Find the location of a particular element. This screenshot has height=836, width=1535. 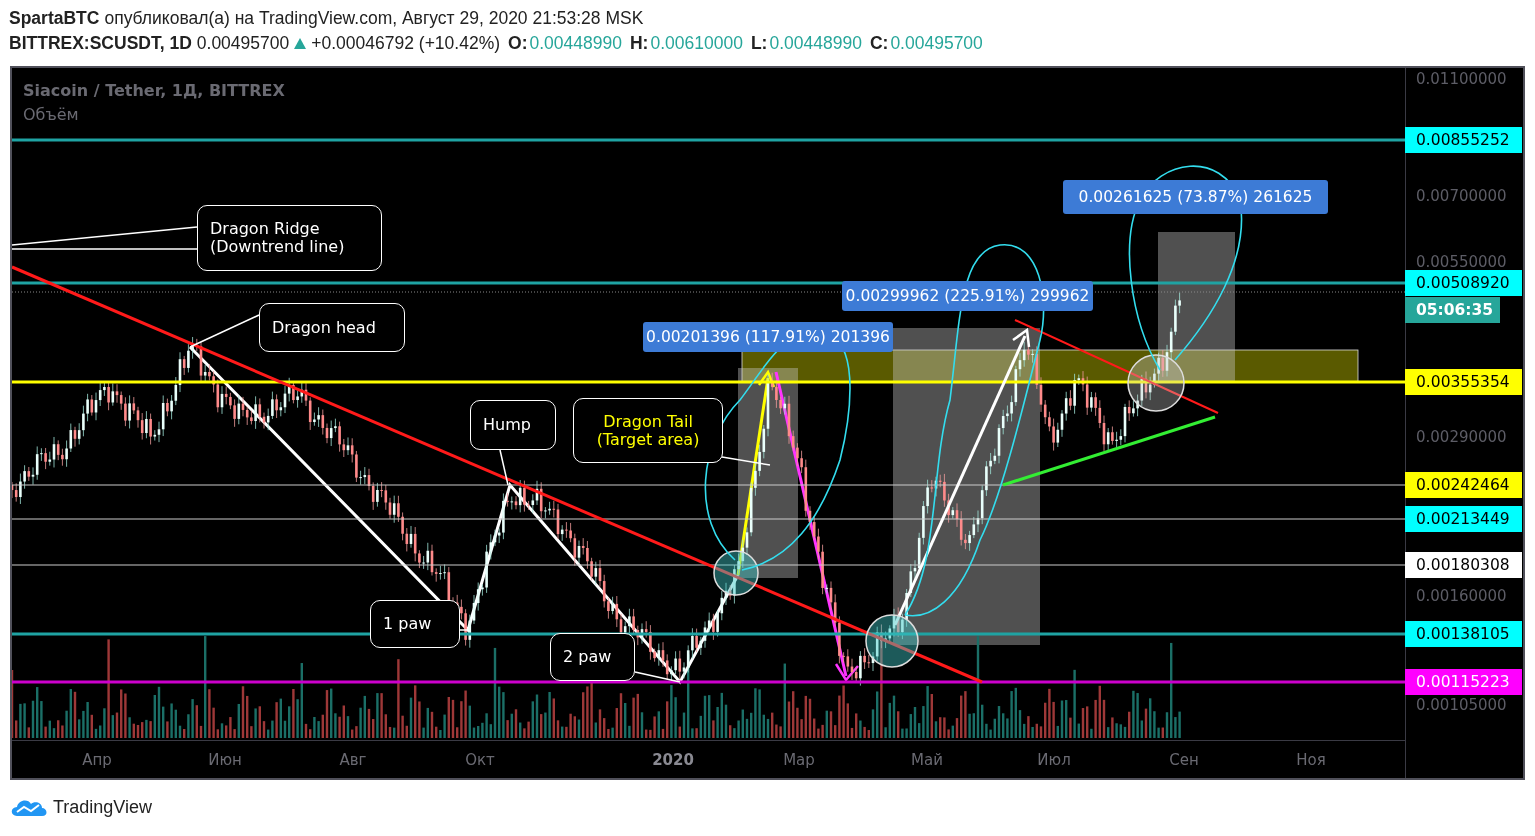

price-tick: 0.00550000 is located at coordinates (1462, 262).